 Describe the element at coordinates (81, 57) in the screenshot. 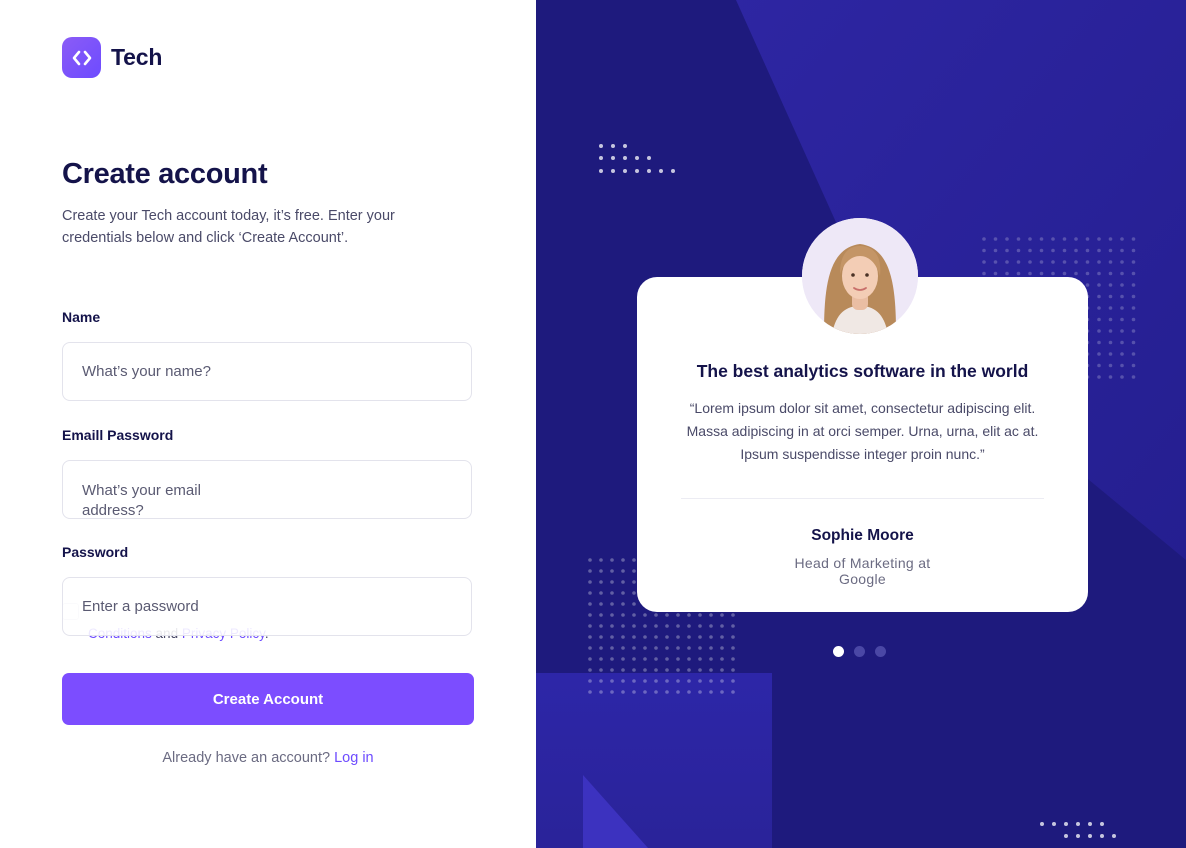

I see `code-brackets-icon` at that location.